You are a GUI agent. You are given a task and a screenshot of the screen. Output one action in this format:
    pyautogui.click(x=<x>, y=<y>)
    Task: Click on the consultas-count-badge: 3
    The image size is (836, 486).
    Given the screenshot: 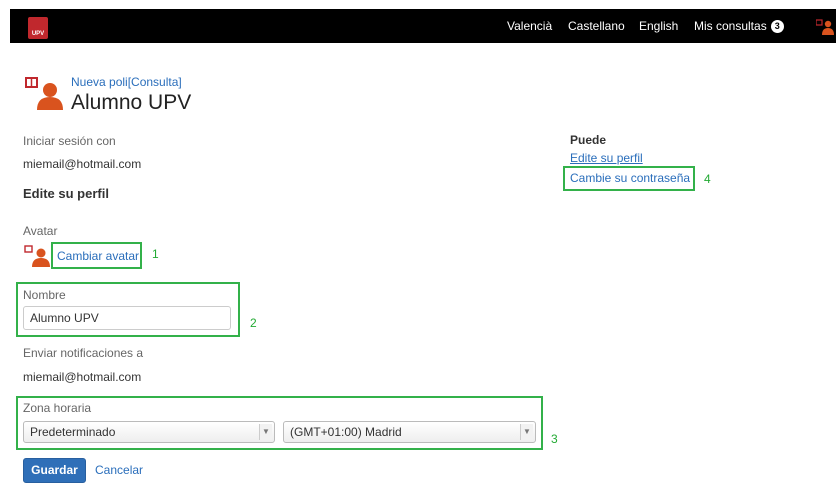 What is the action you would take?
    pyautogui.click(x=777, y=27)
    